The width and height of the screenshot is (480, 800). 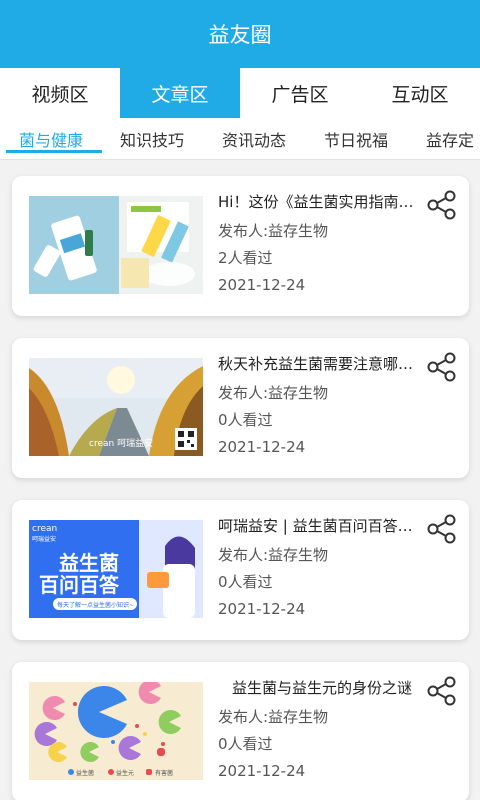 What do you see at coordinates (116, 731) in the screenshot?
I see `article-thumbnail: 益生菌 益生元 有害菌` at bounding box center [116, 731].